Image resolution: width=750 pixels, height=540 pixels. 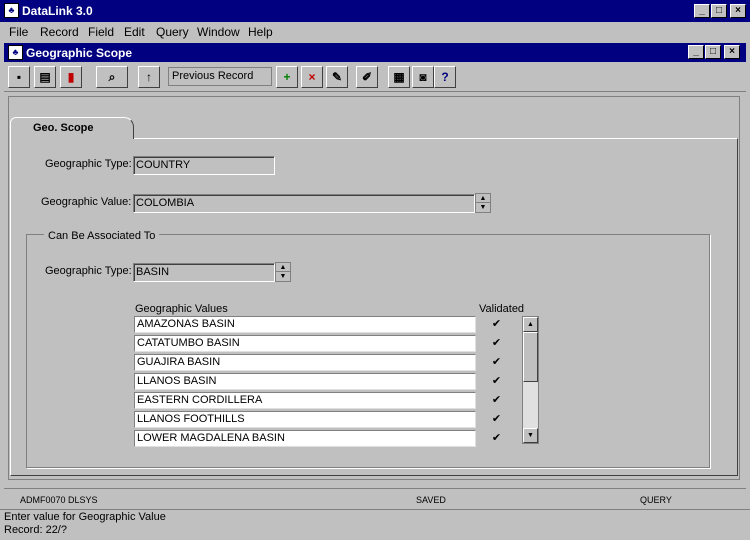 What do you see at coordinates (260, 32) in the screenshot?
I see `menu-help: Help` at bounding box center [260, 32].